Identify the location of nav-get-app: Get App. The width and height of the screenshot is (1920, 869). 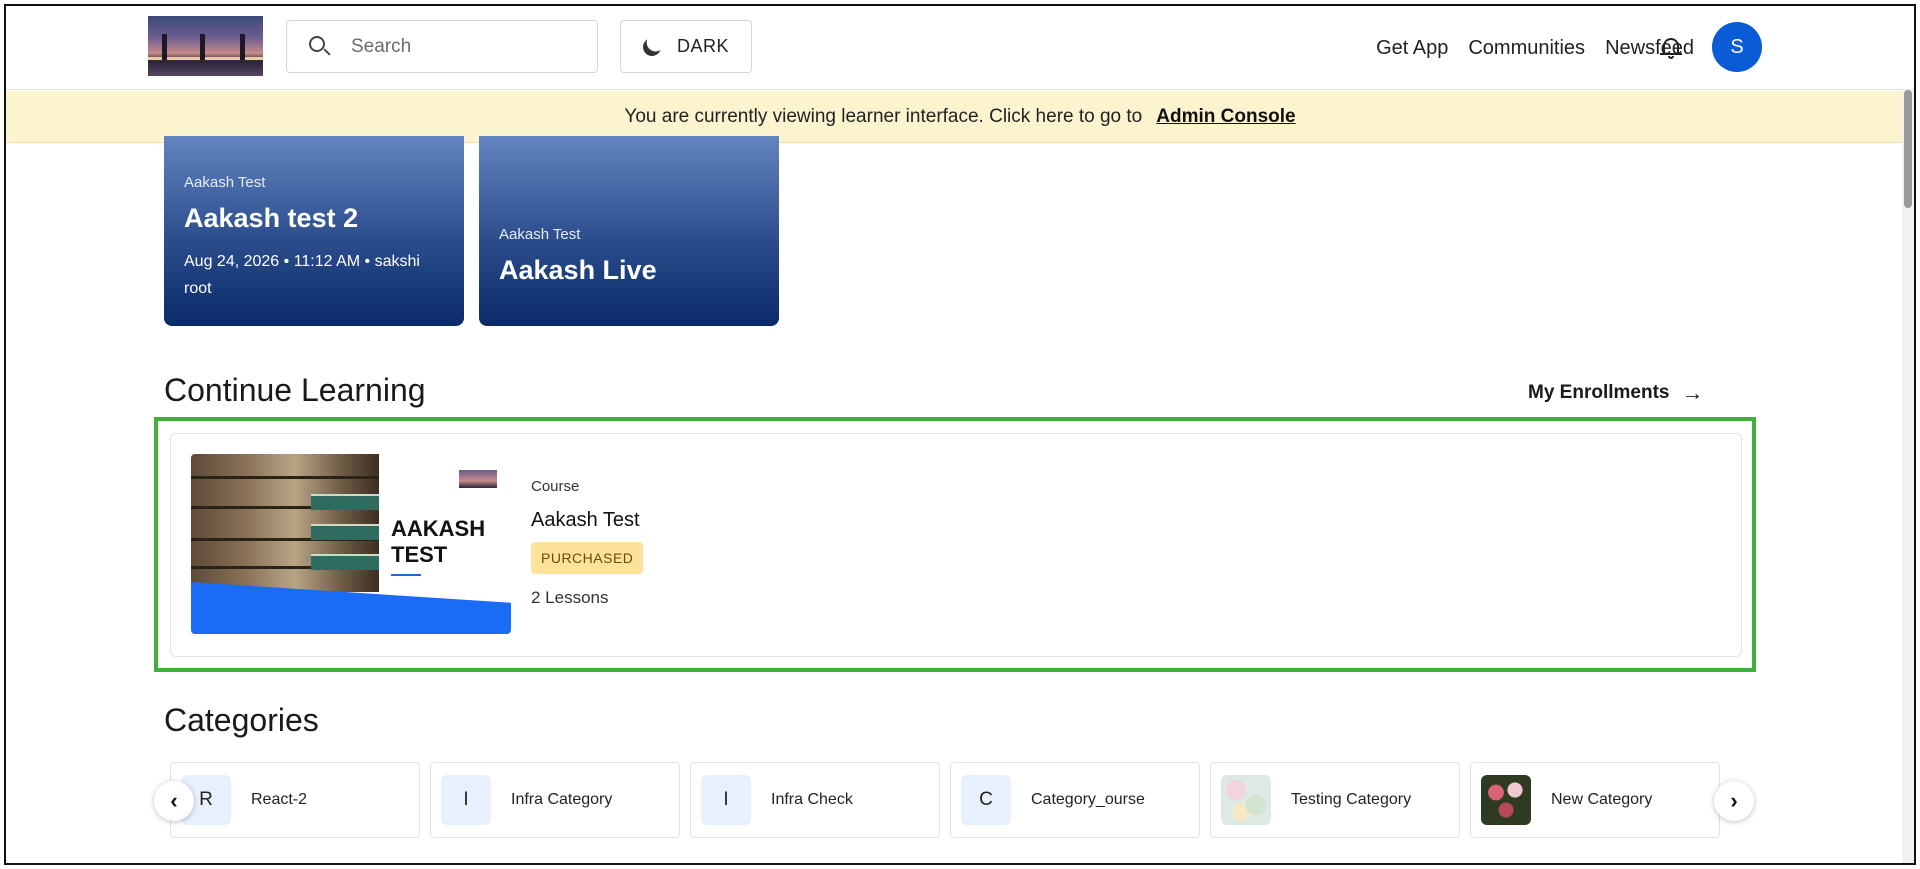
(1412, 48).